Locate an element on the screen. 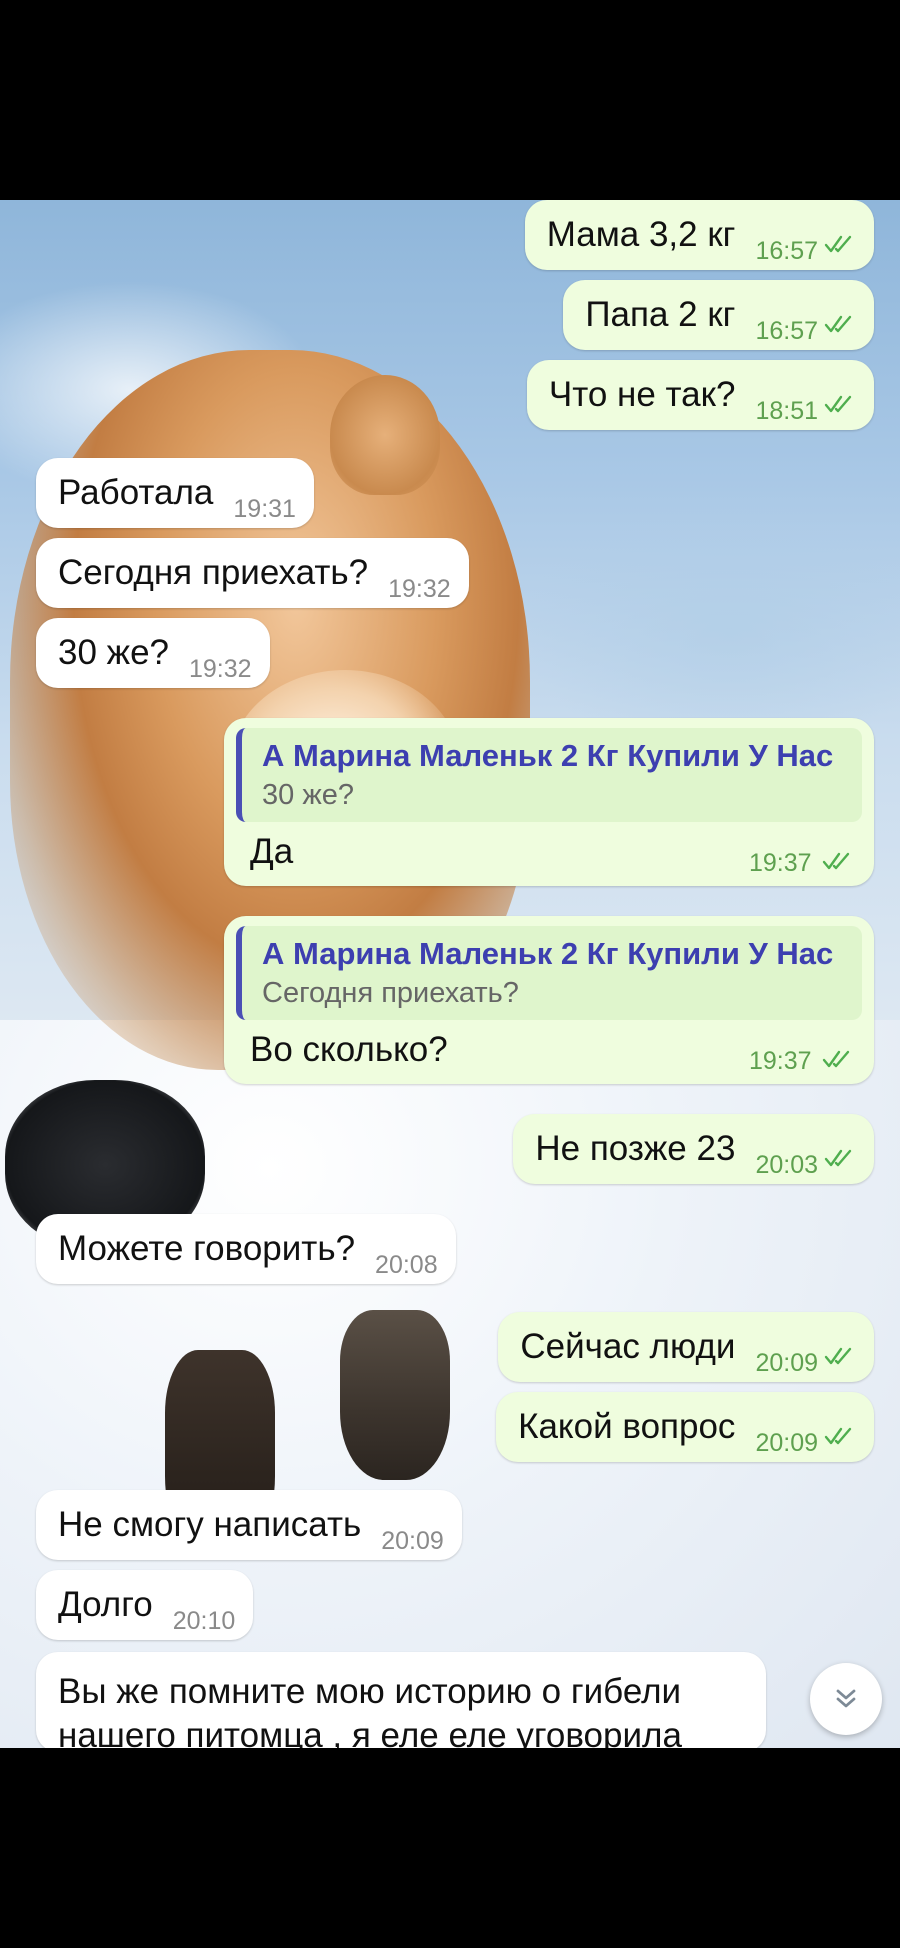 The image size is (900, 1948). message-bubble-incoming: Работала 19:31 is located at coordinates (175, 493).